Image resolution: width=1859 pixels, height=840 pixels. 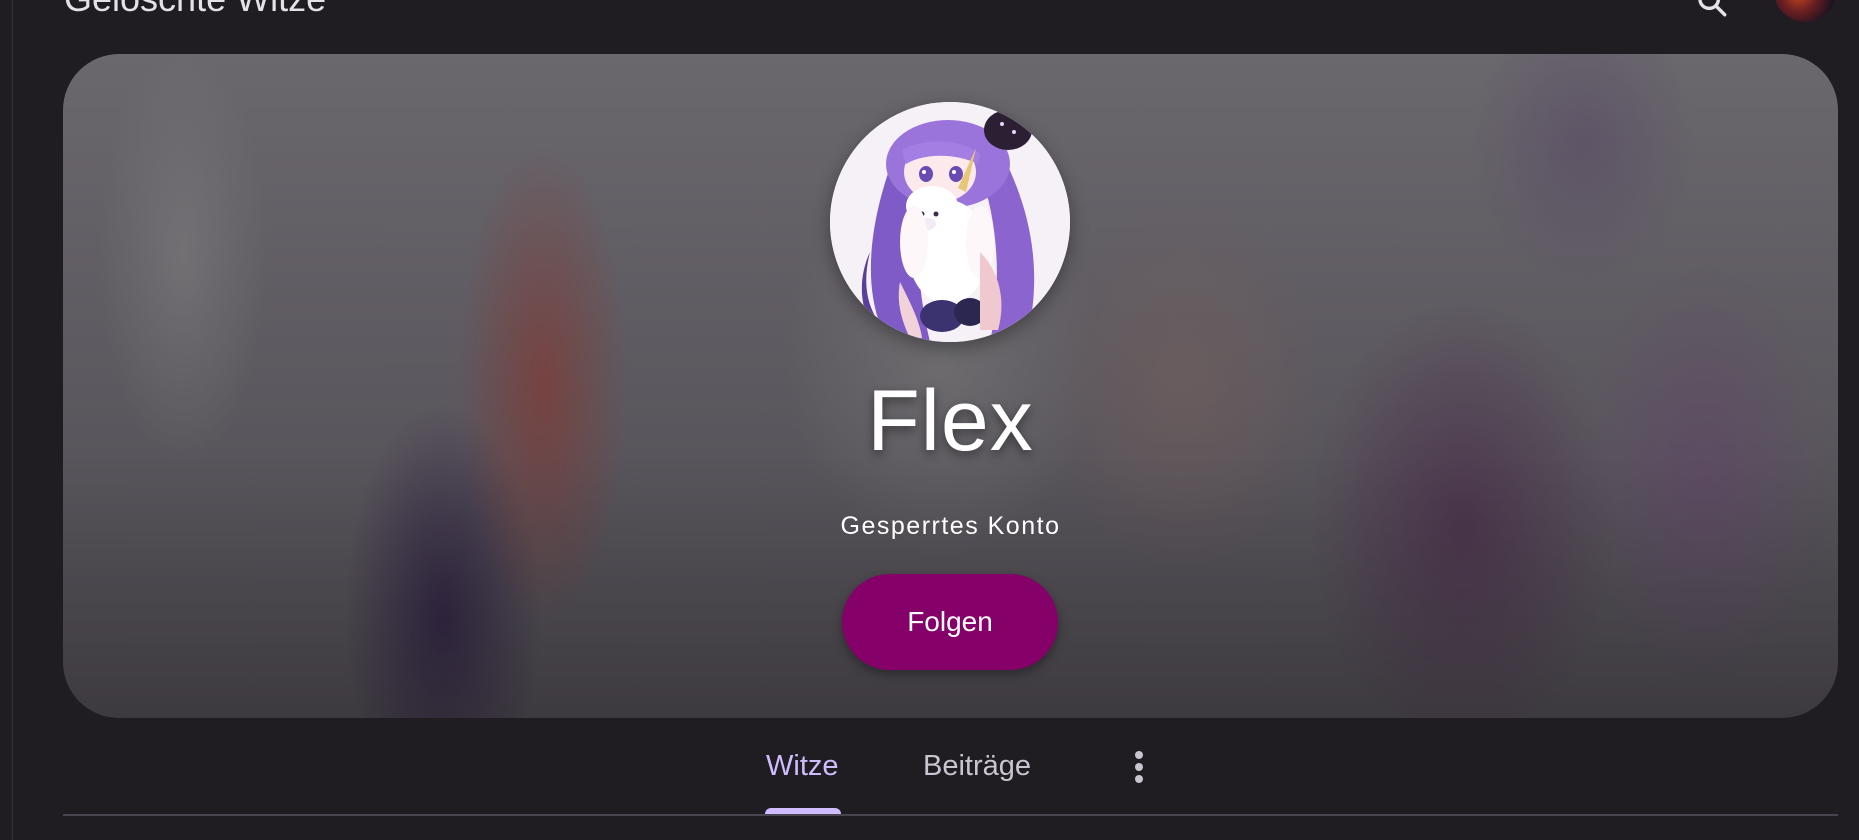 I want to click on profile-avatar, so click(x=950, y=222).